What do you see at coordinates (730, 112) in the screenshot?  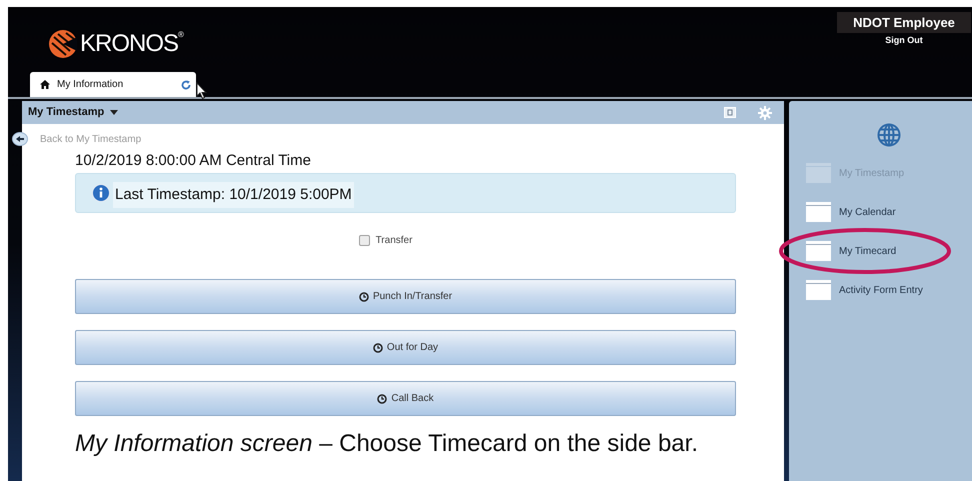 I see `window-icon` at bounding box center [730, 112].